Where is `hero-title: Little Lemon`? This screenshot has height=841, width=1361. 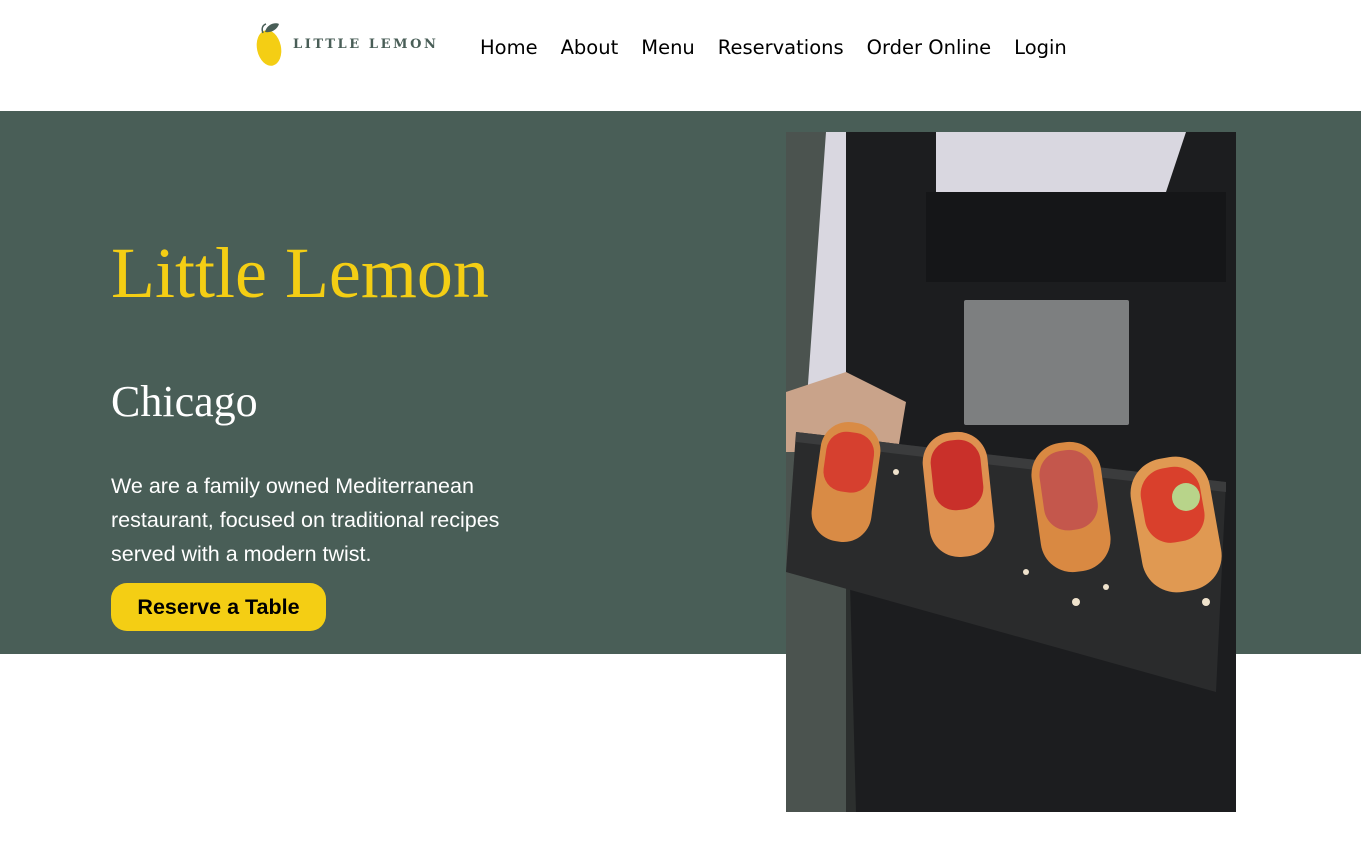 hero-title: Little Lemon is located at coordinates (300, 273).